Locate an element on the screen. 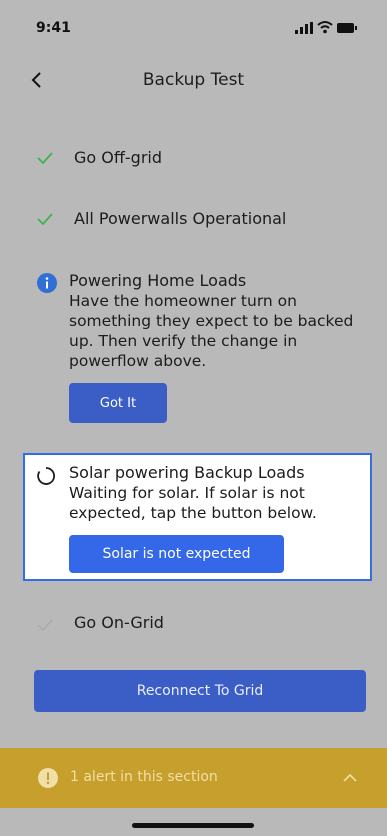 The width and height of the screenshot is (387, 836). alert-icon is located at coordinates (48, 778).